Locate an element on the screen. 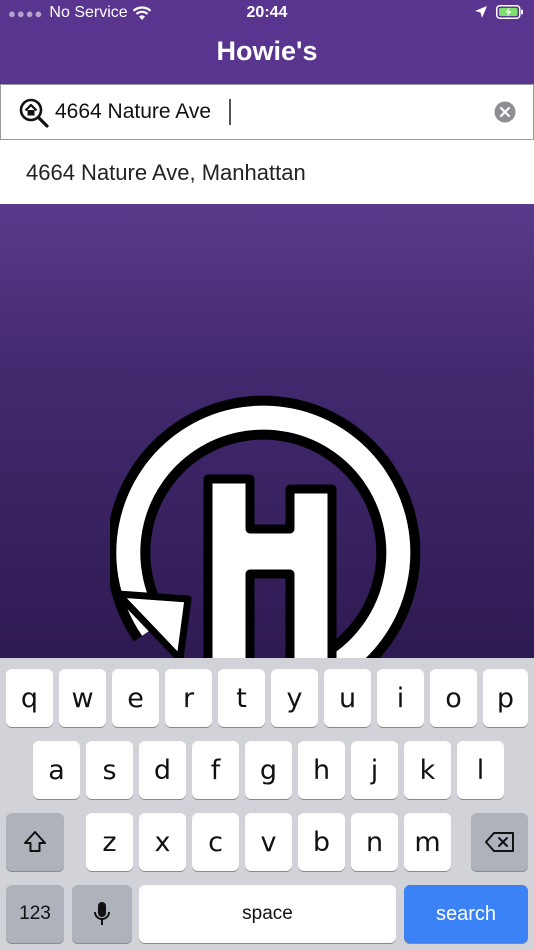  key-z: z is located at coordinates (109, 842).